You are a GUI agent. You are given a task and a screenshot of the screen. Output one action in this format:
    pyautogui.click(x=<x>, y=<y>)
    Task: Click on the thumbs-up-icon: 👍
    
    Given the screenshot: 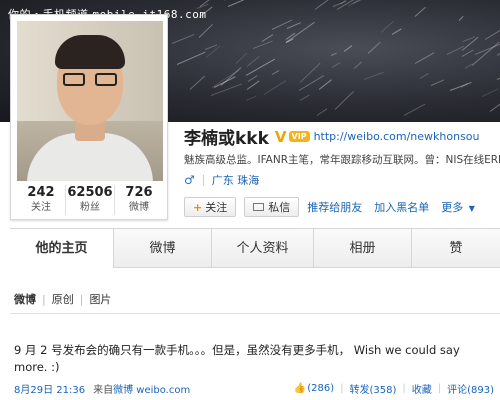 What is the action you would take?
    pyautogui.click(x=300, y=388)
    